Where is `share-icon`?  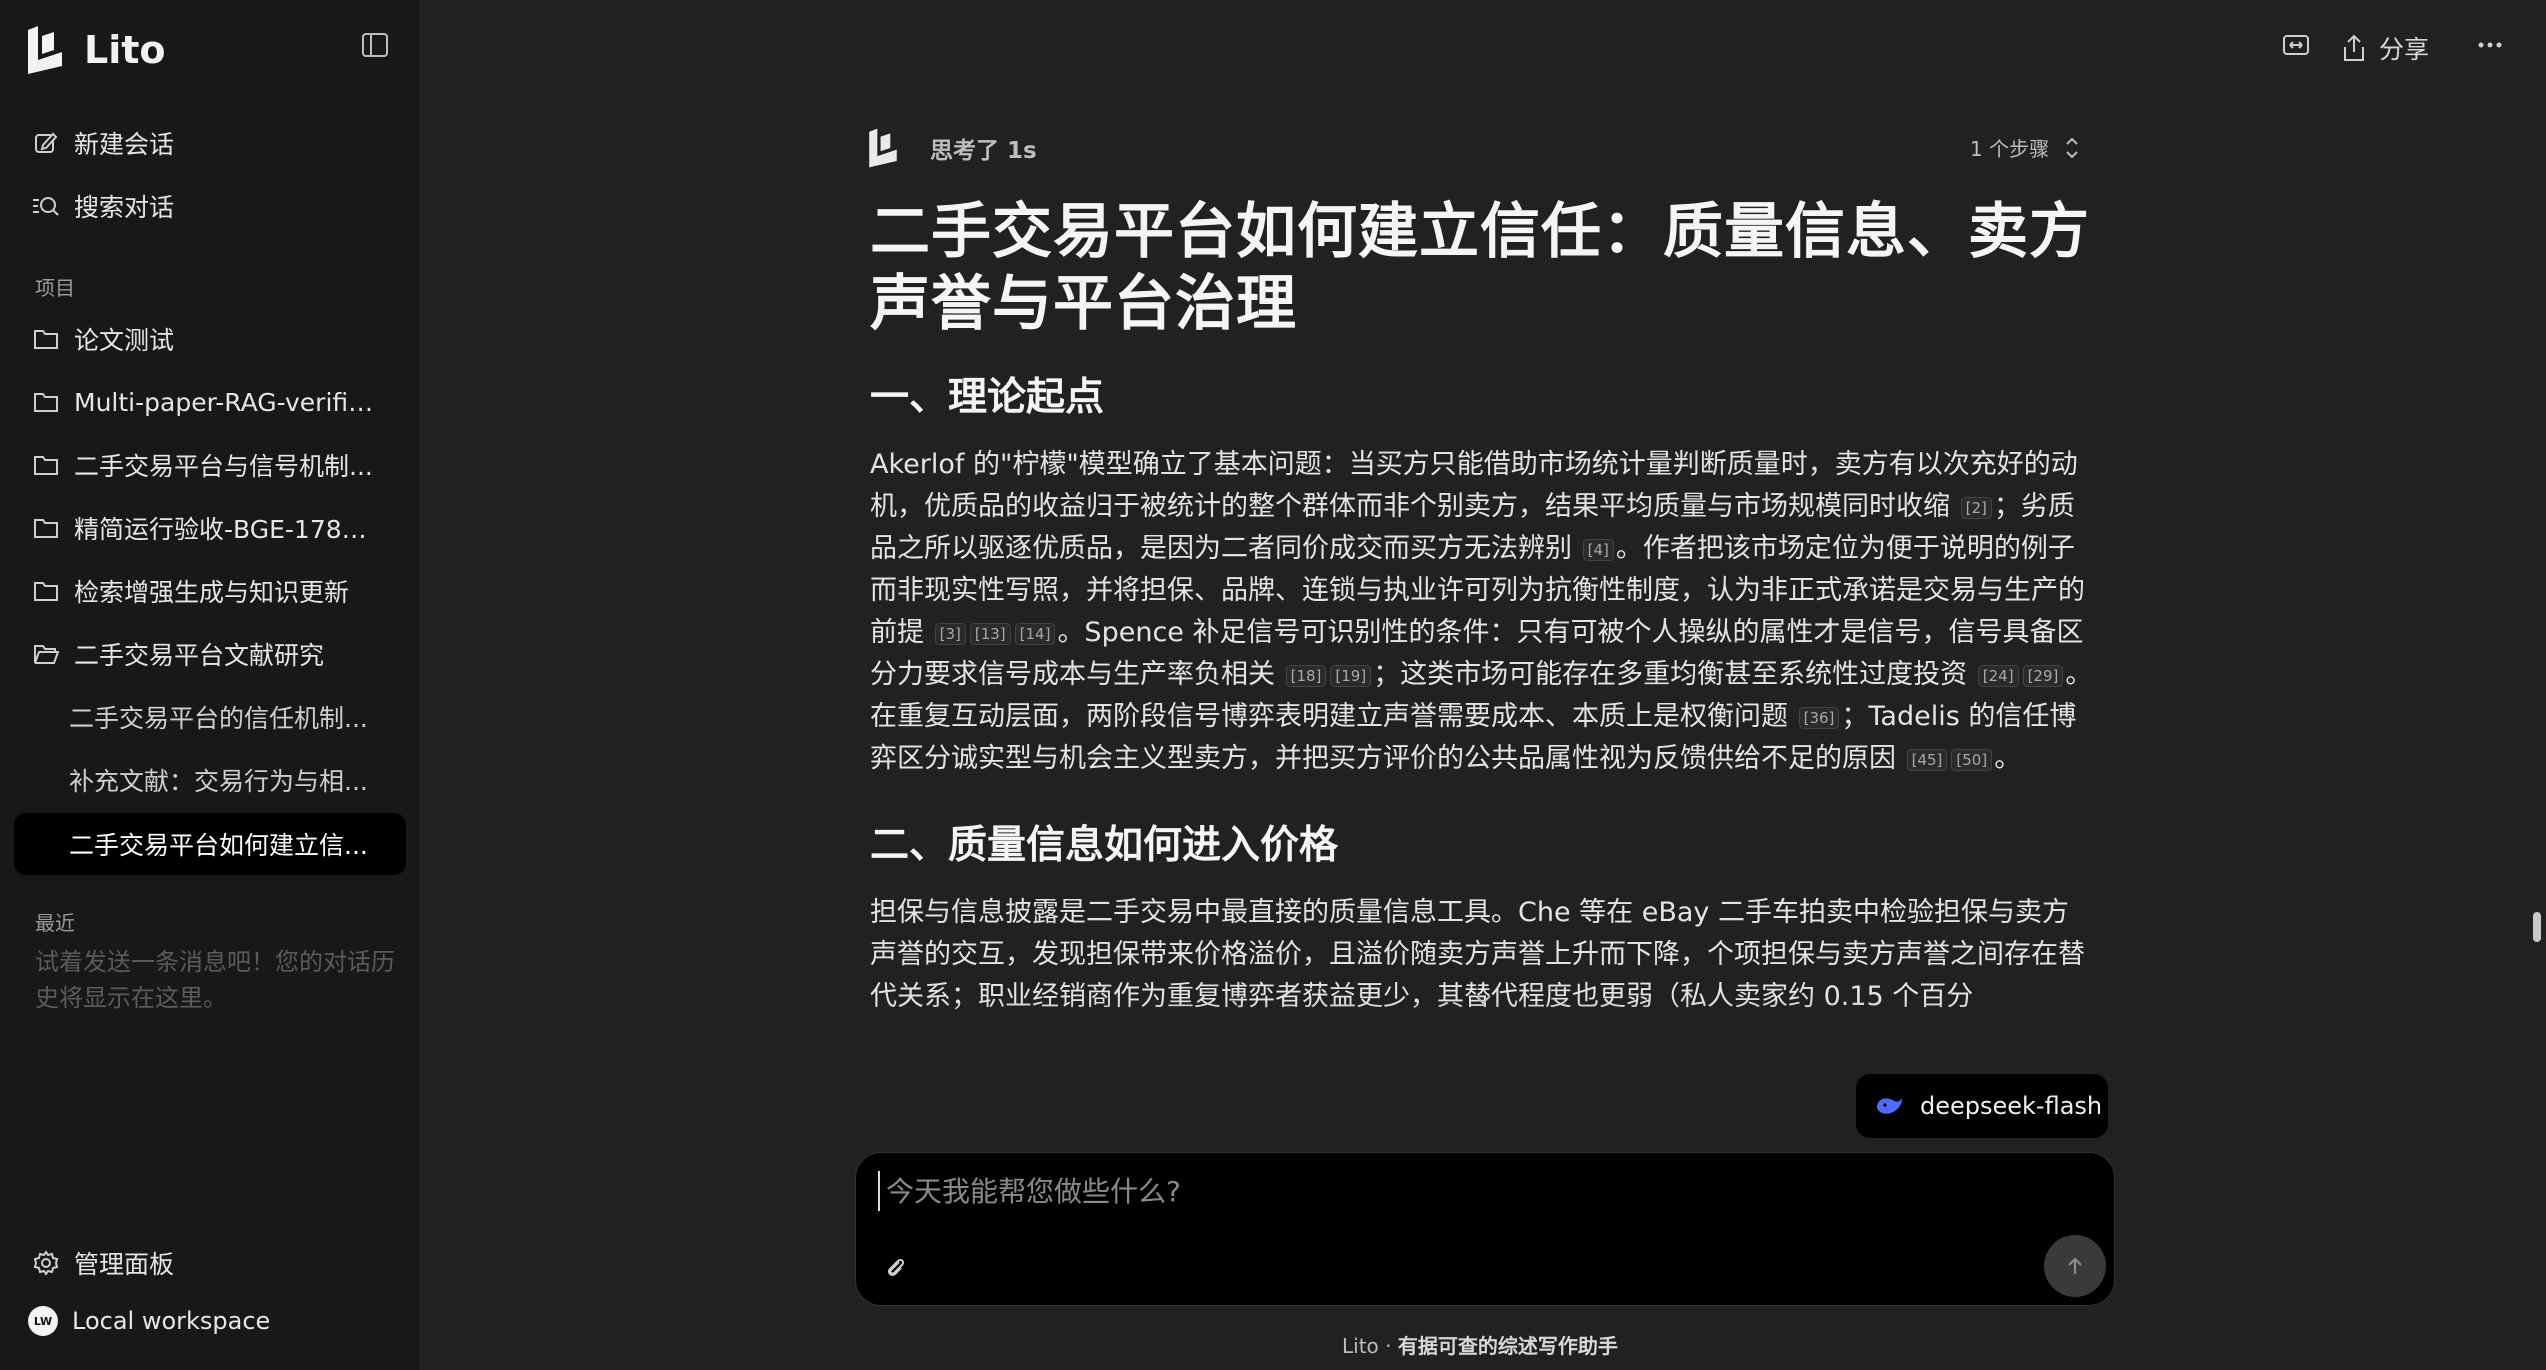 share-icon is located at coordinates (2354, 47).